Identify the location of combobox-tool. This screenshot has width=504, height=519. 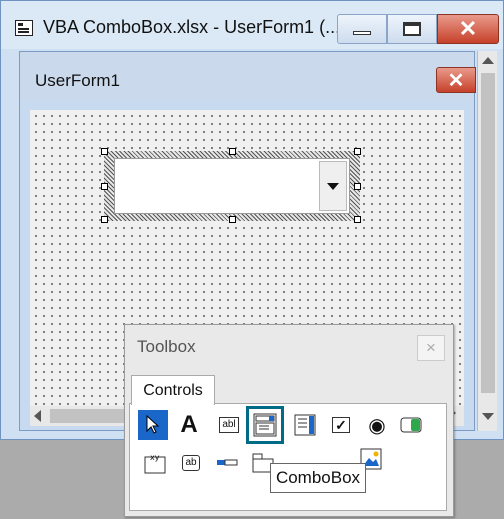
(265, 425).